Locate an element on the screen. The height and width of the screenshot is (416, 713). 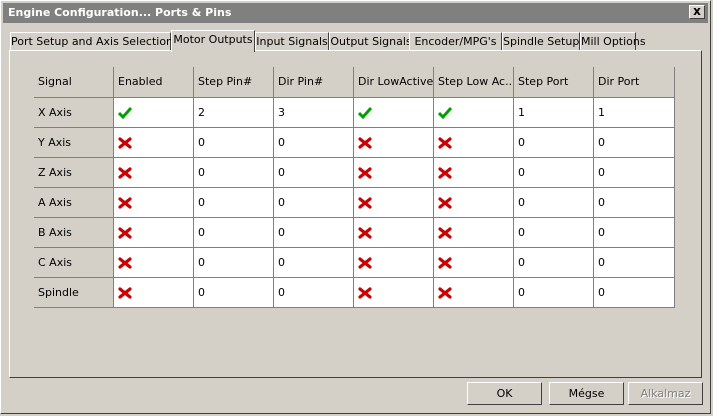
cancel-button: Mégse is located at coordinates (586, 393).